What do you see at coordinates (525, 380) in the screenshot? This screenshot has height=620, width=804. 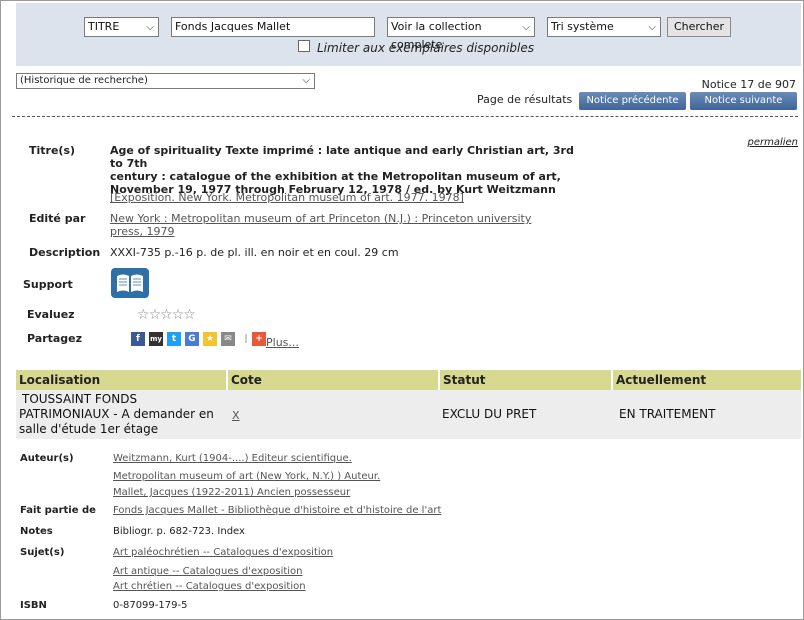 I see `column-header-status: Statut` at bounding box center [525, 380].